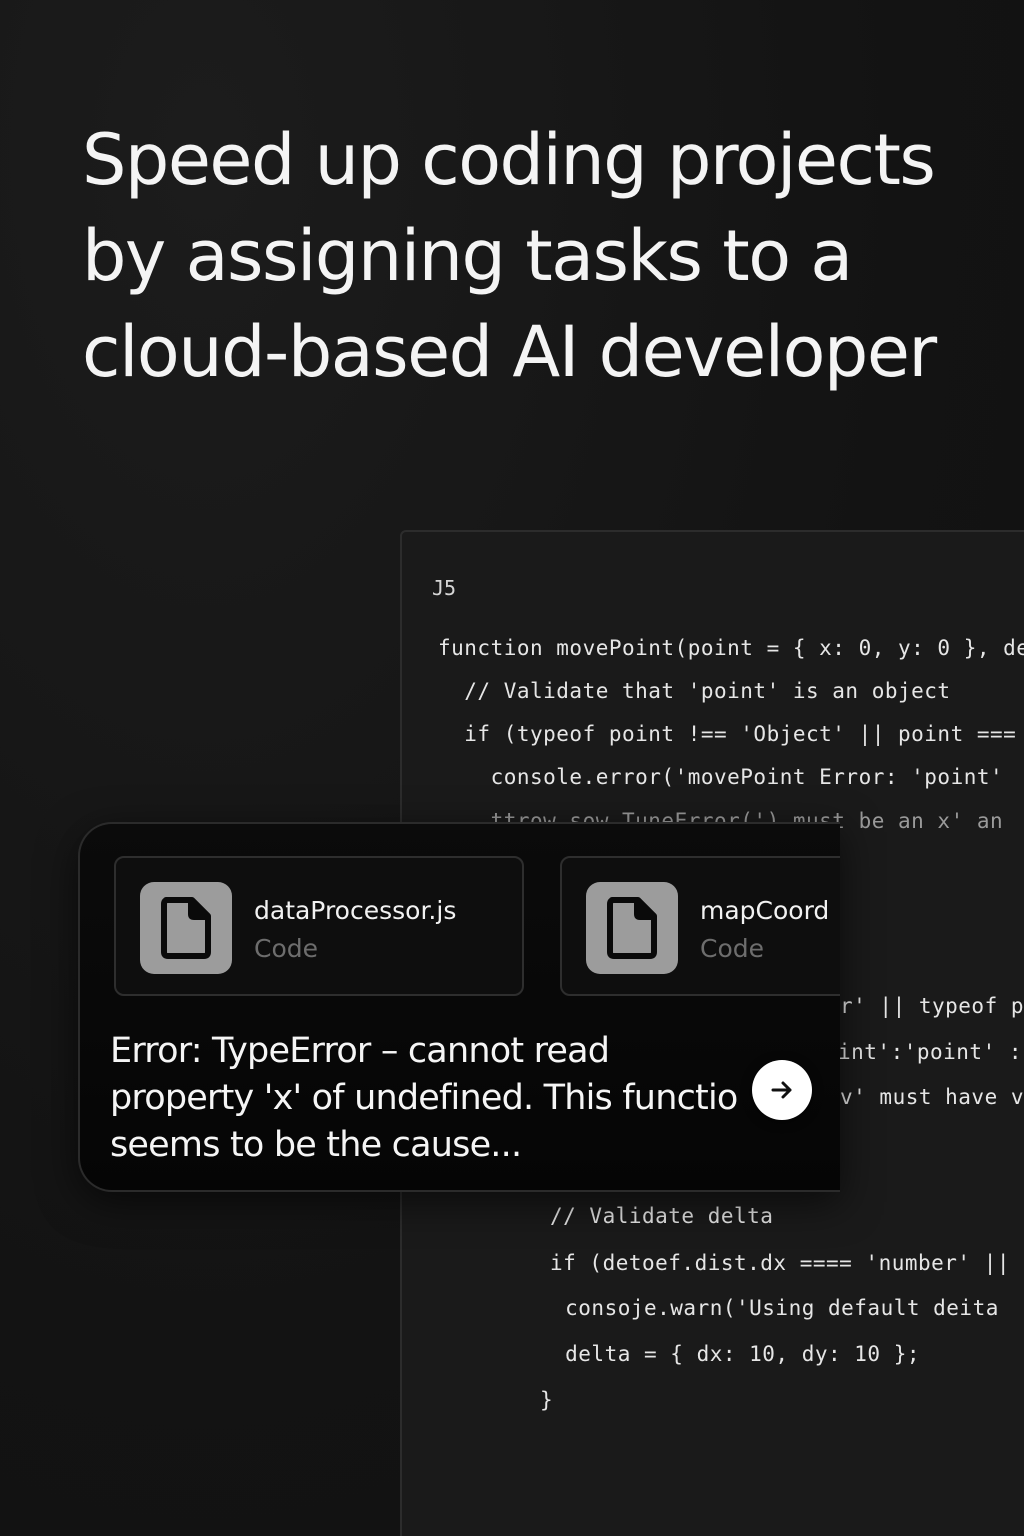 This screenshot has width=1024, height=1536. What do you see at coordinates (662, 1216) in the screenshot?
I see `code-line: // Validate delta` at bounding box center [662, 1216].